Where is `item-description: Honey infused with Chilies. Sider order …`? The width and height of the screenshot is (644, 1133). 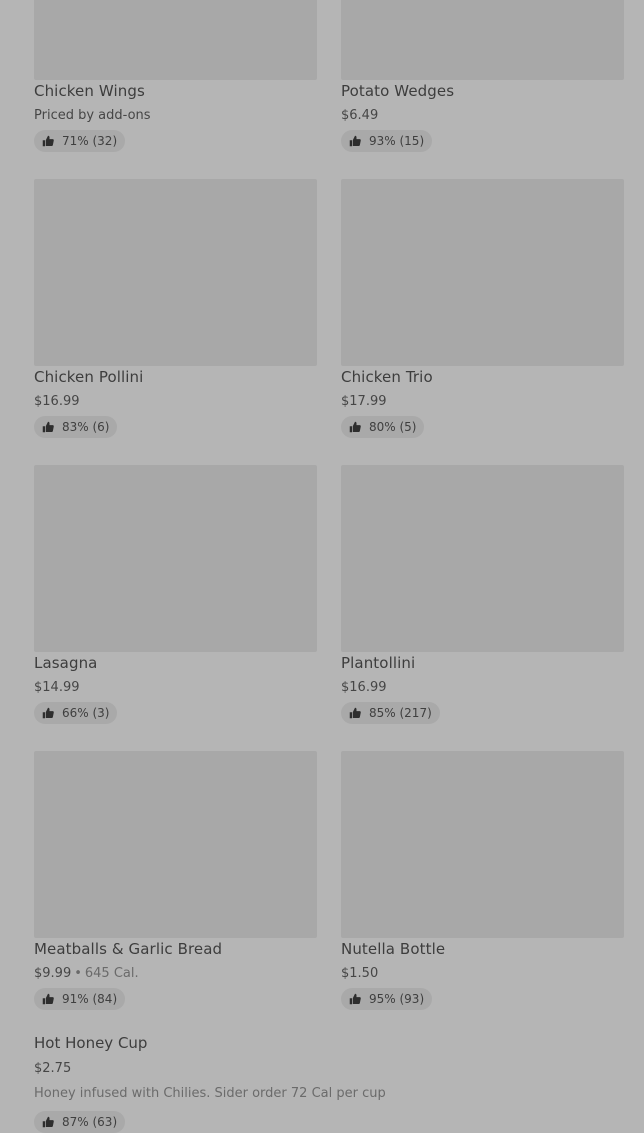
item-description: Honey infused with Chilies. Sider order … is located at coordinates (210, 1093).